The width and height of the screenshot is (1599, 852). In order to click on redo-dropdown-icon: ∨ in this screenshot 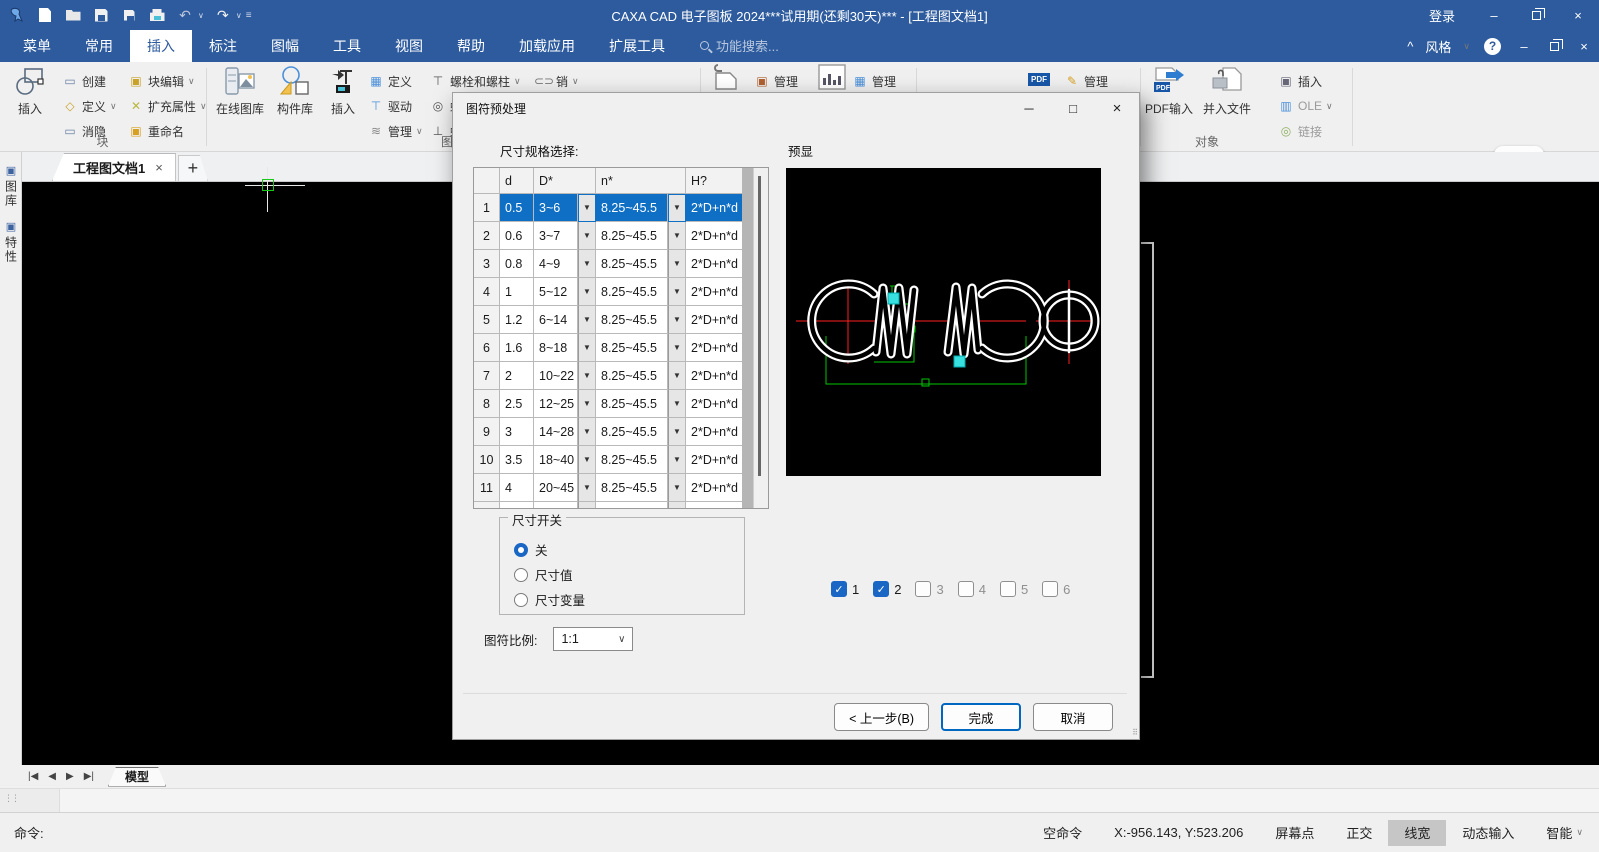, I will do `click(239, 15)`.